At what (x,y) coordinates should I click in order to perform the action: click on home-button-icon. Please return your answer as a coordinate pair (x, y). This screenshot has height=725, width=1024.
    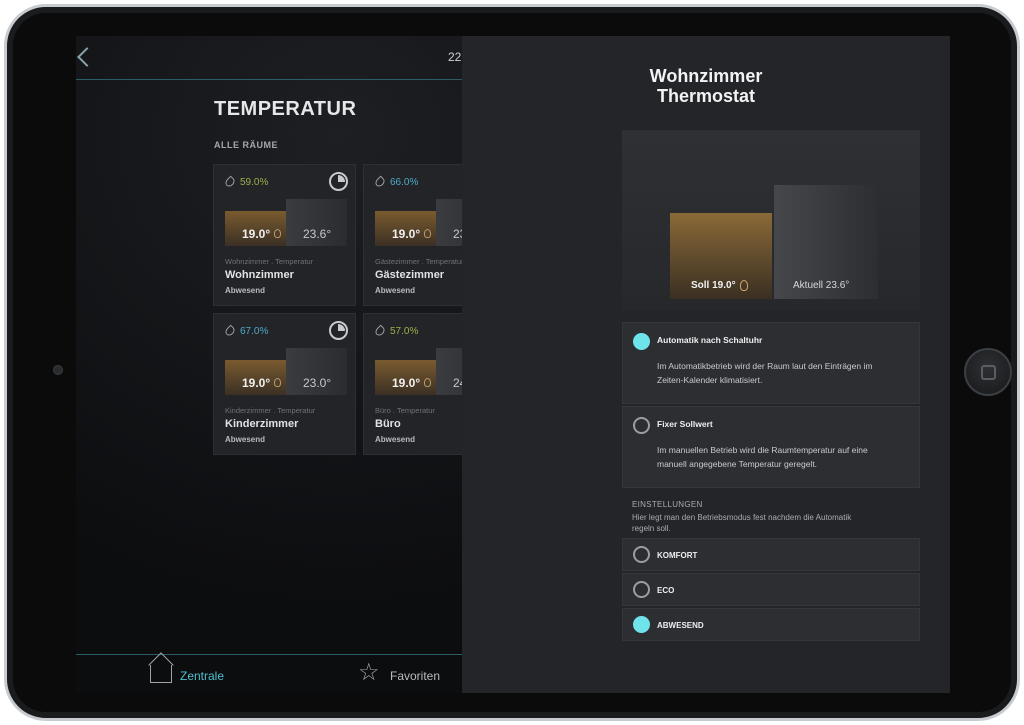
    Looking at the image, I should click on (988, 372).